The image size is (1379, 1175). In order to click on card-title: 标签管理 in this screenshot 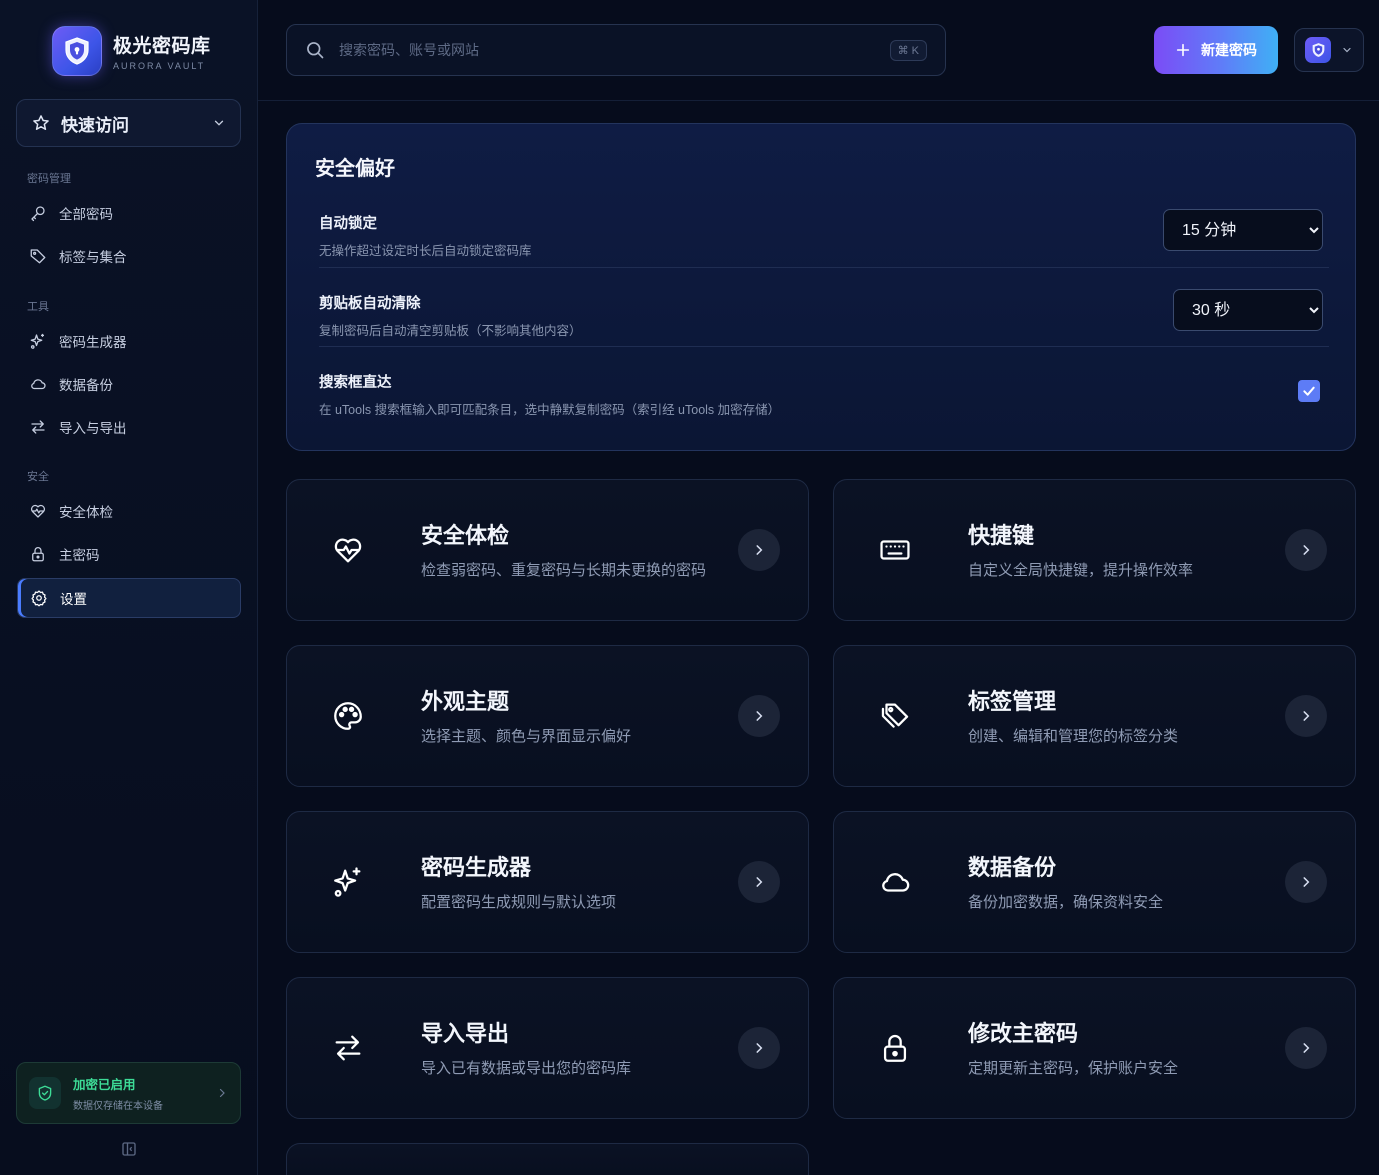, I will do `click(1012, 701)`.